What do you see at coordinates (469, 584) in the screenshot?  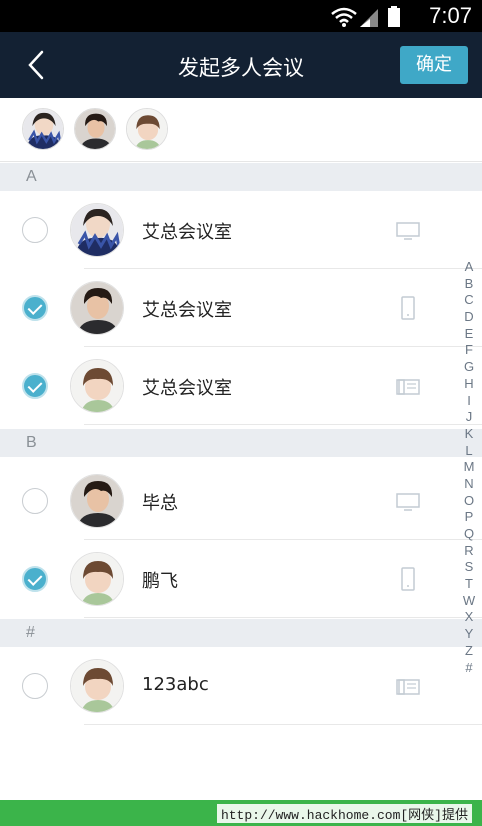 I see `index-letter: T` at bounding box center [469, 584].